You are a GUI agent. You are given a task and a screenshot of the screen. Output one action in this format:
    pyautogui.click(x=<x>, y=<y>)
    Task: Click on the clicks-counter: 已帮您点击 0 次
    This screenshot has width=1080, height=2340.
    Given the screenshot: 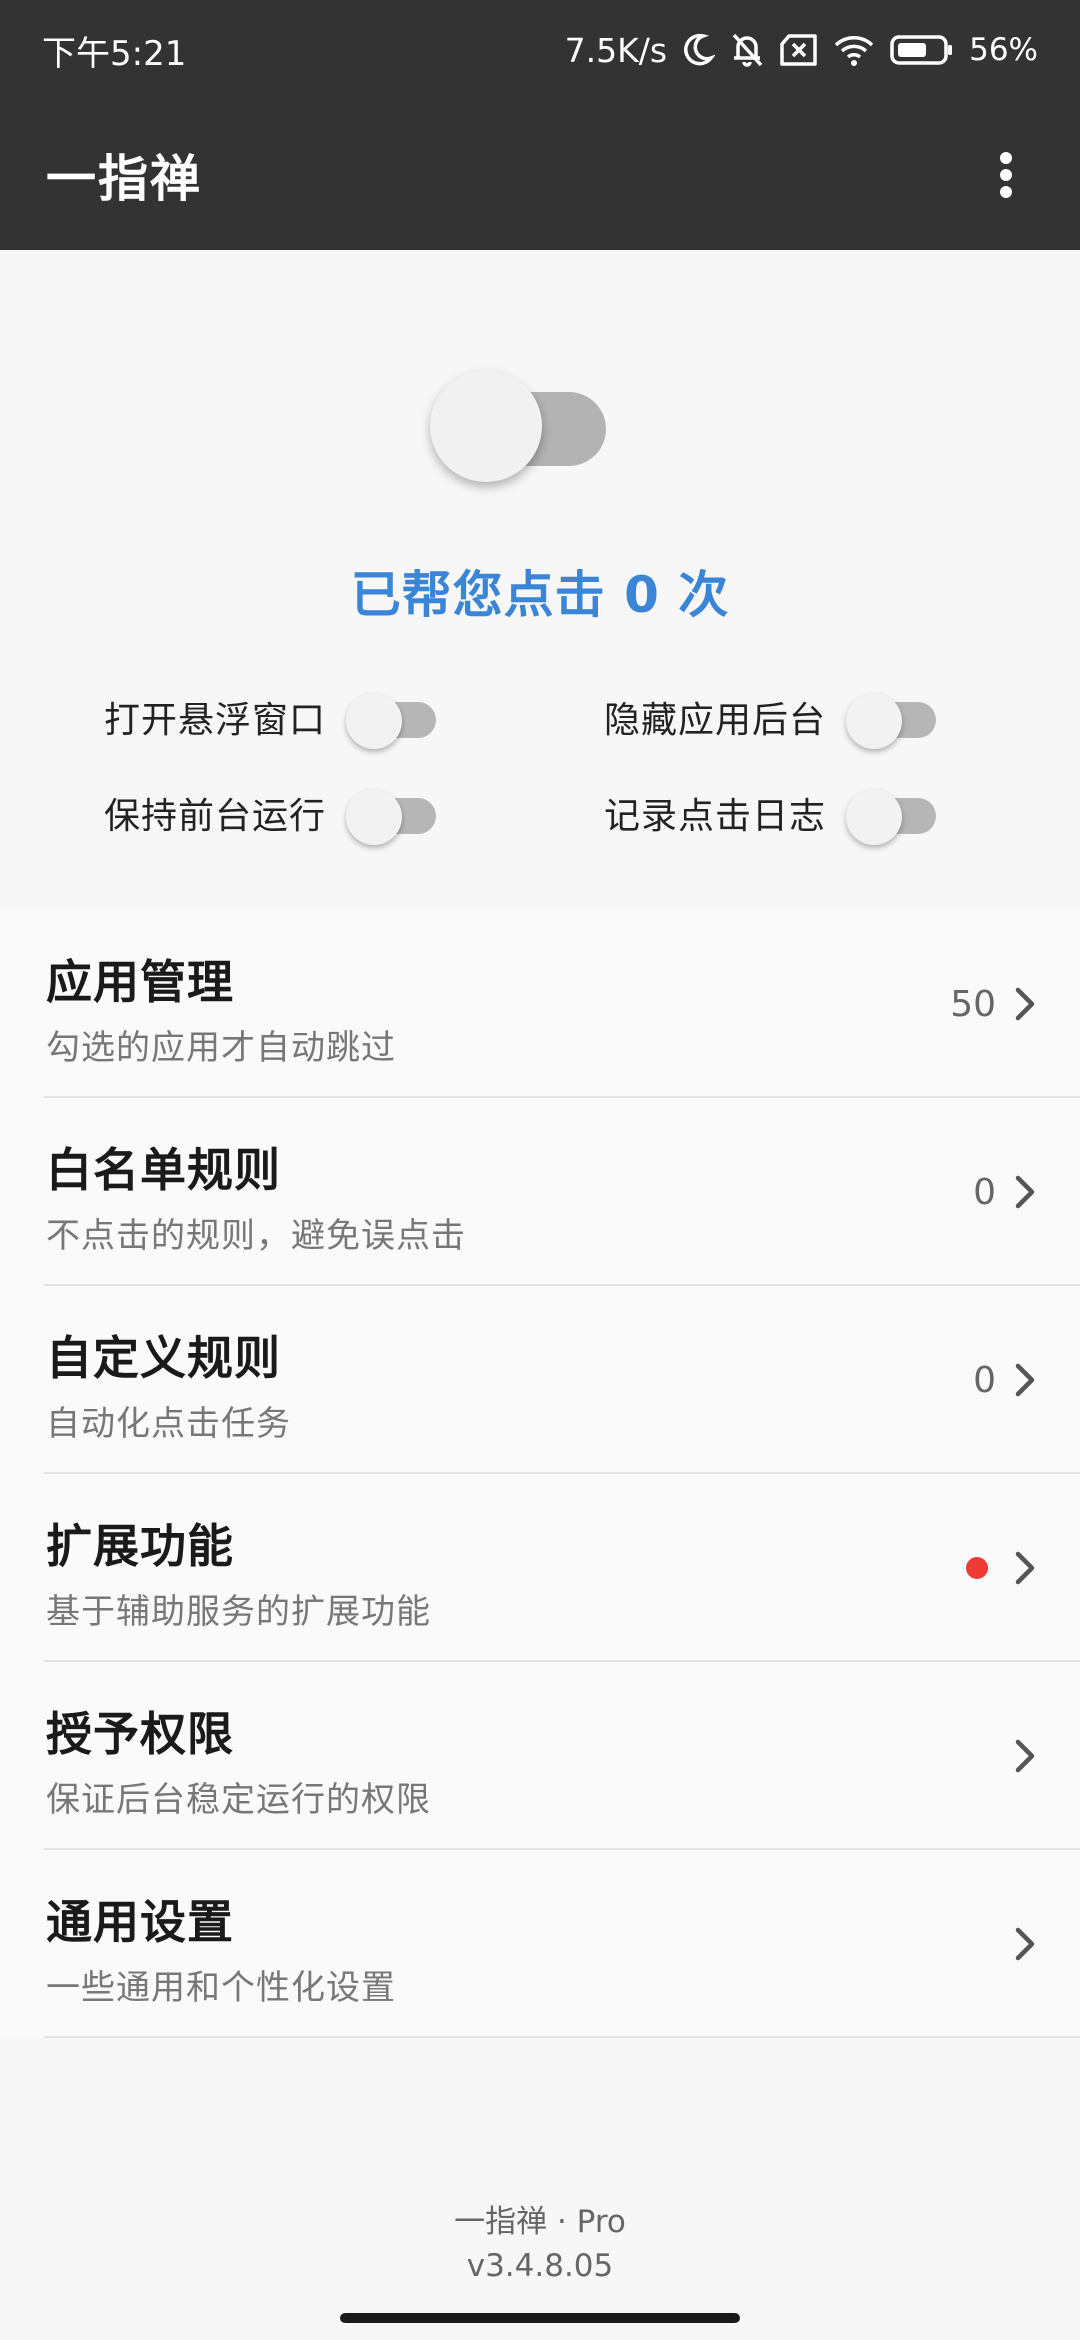 What is the action you would take?
    pyautogui.click(x=540, y=595)
    